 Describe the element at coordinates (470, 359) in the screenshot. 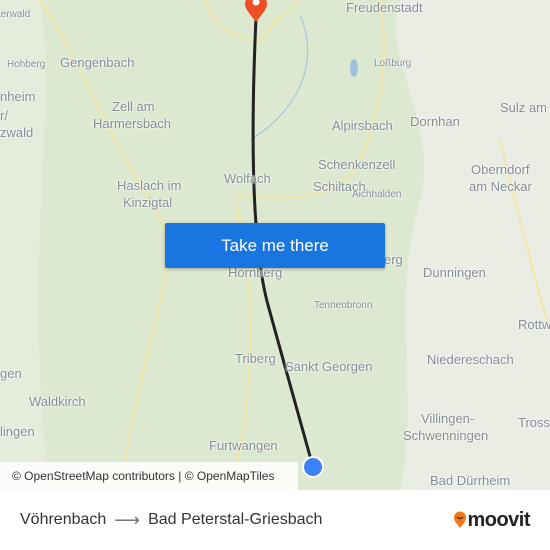

I see `map-label: Niedereschach` at that location.